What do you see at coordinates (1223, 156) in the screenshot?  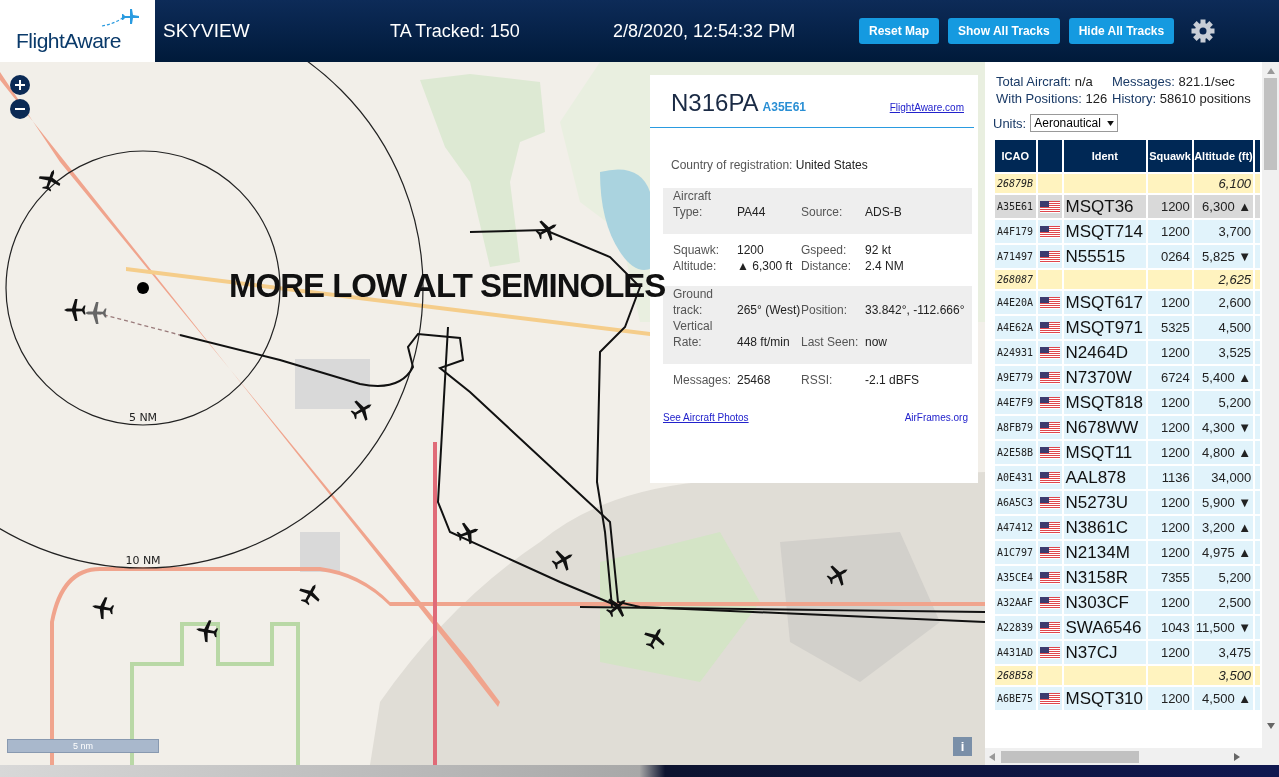 I see `column-header: Altitude (ft)` at bounding box center [1223, 156].